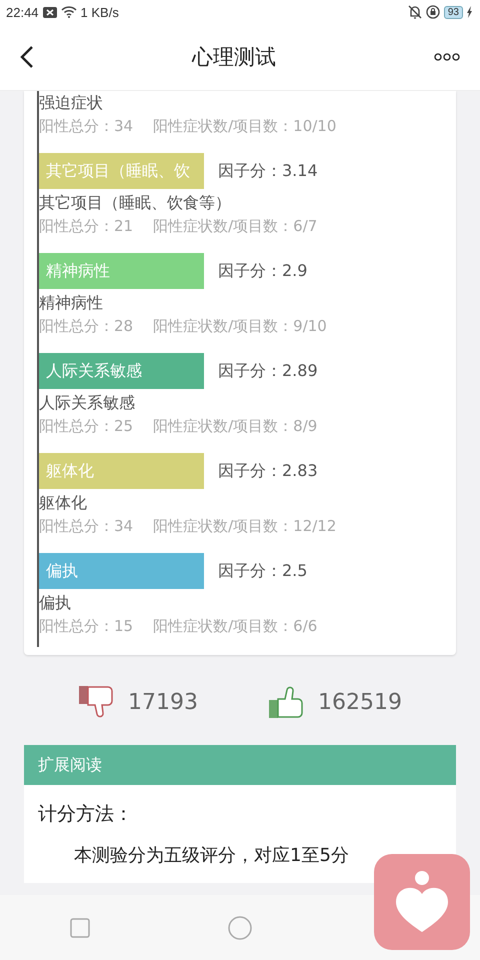 The height and width of the screenshot is (960, 480). I want to click on factor-score: 因子分：3.14, so click(268, 171).